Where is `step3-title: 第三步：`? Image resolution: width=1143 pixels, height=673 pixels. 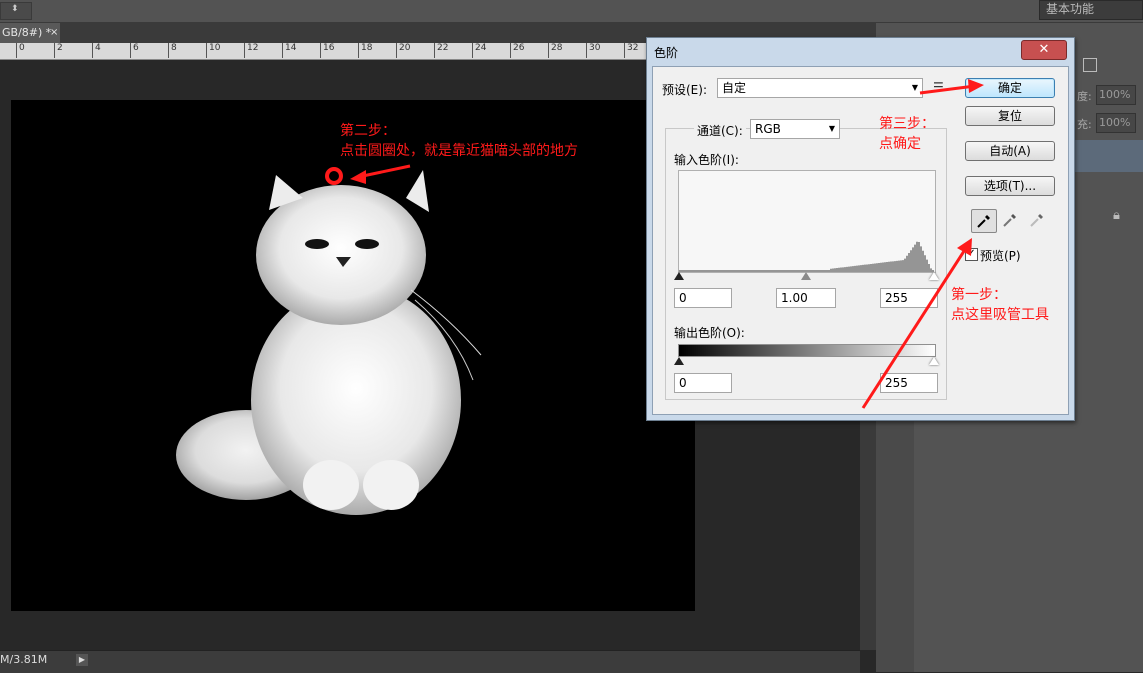 step3-title: 第三步： is located at coordinates (907, 124).